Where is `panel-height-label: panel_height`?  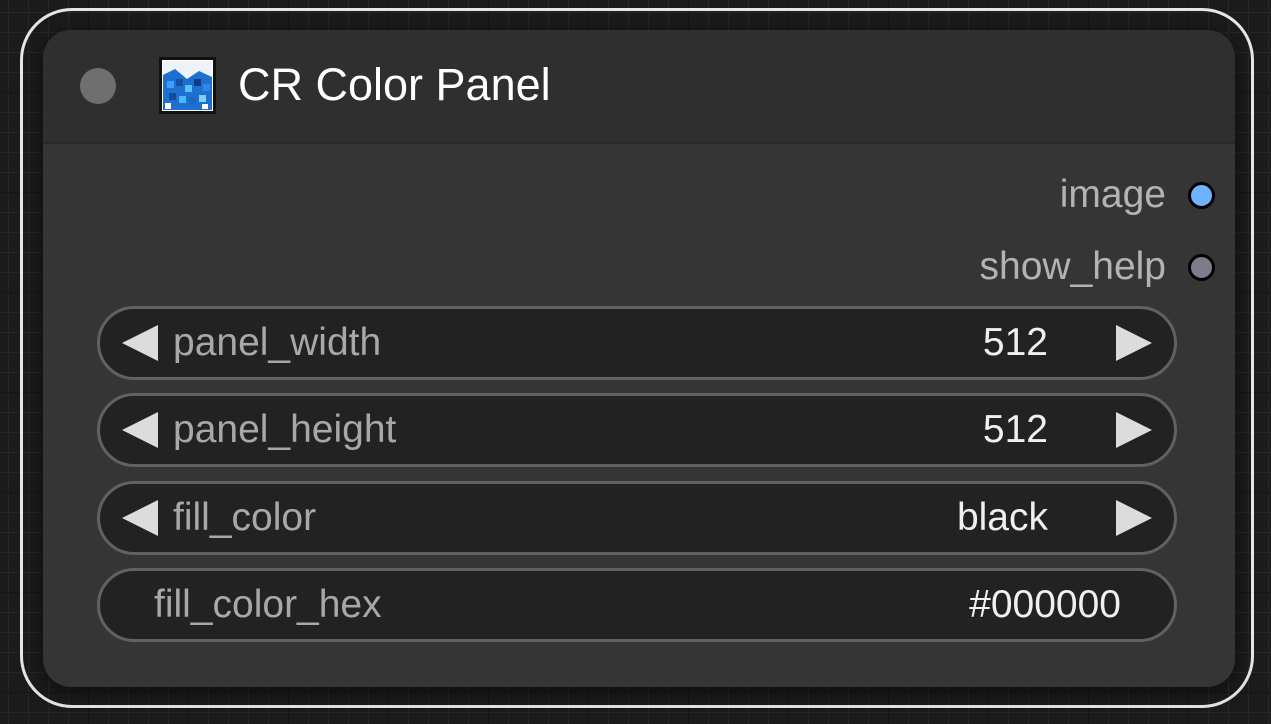 panel-height-label: panel_height is located at coordinates (285, 429).